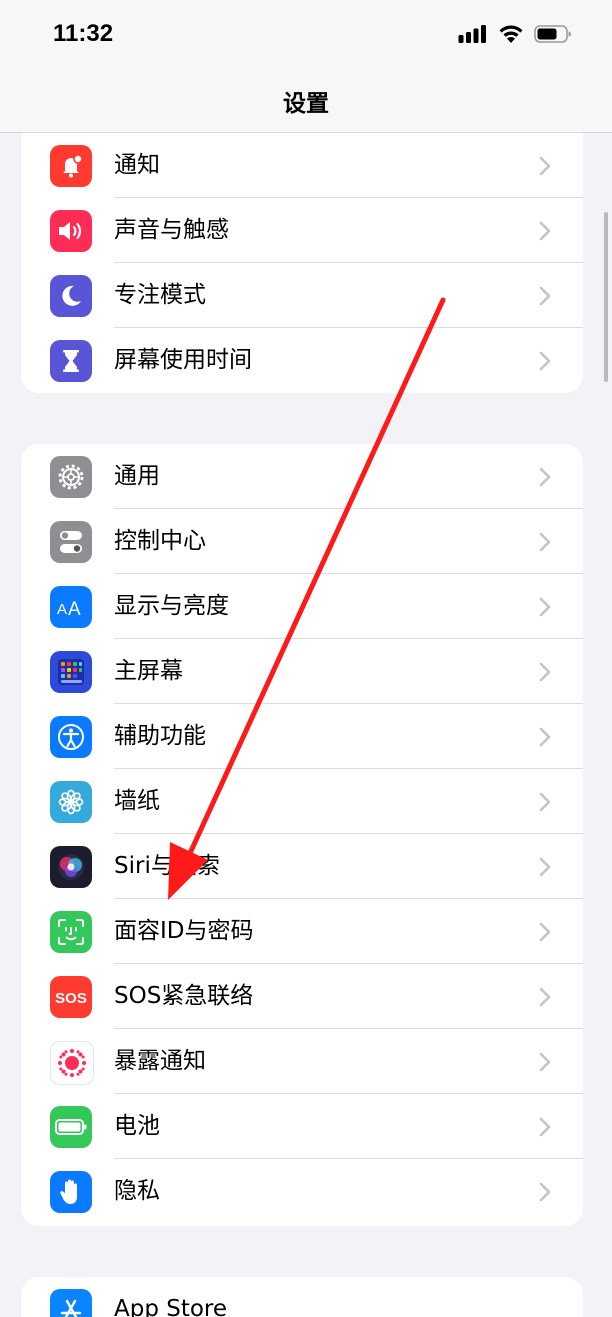 The image size is (612, 1317). What do you see at coordinates (552, 34) in the screenshot?
I see `battery-icon` at bounding box center [552, 34].